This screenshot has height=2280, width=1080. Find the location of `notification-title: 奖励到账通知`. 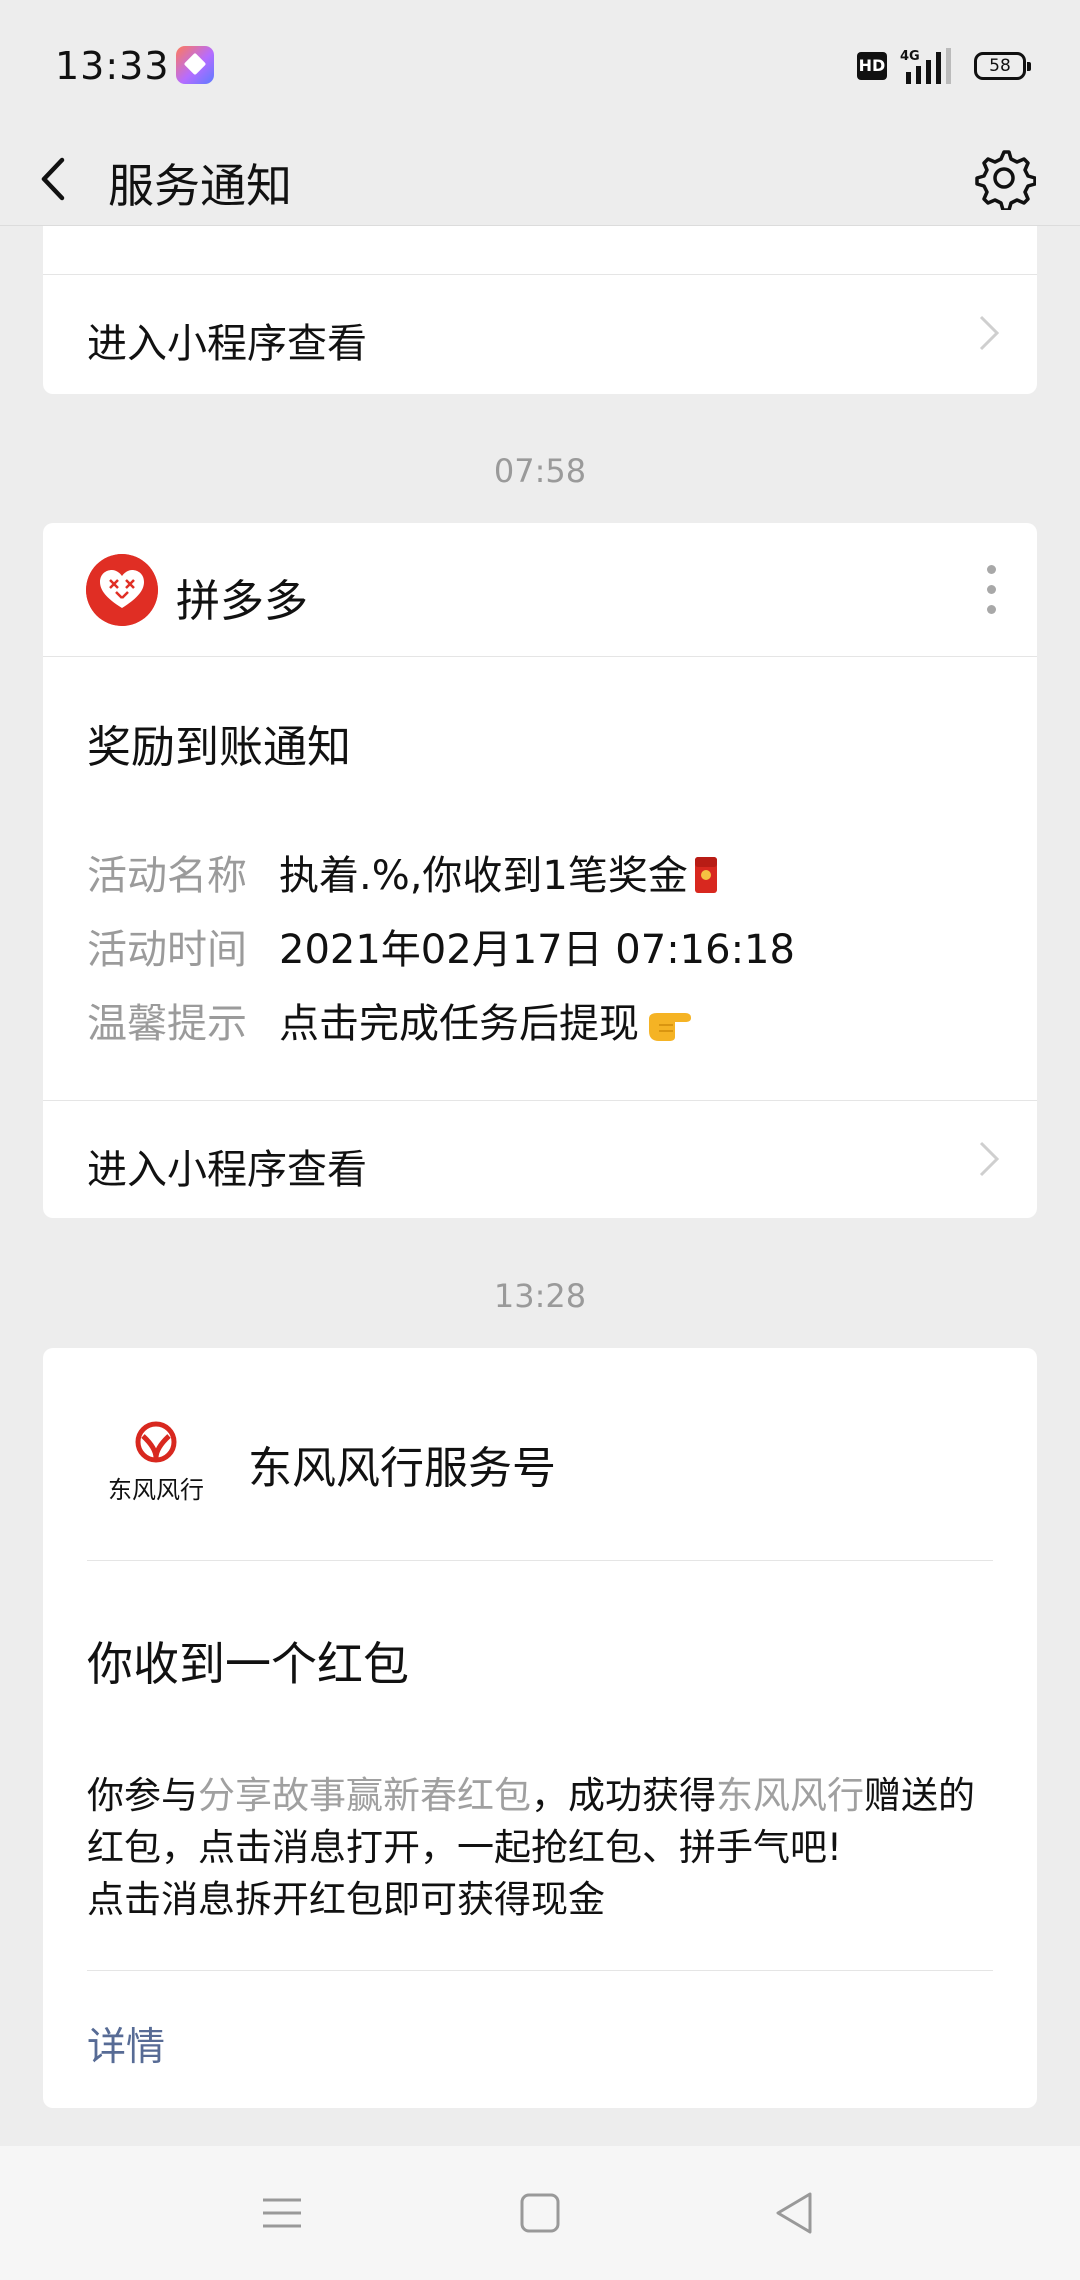

notification-title: 奖励到账通知 is located at coordinates (219, 747).